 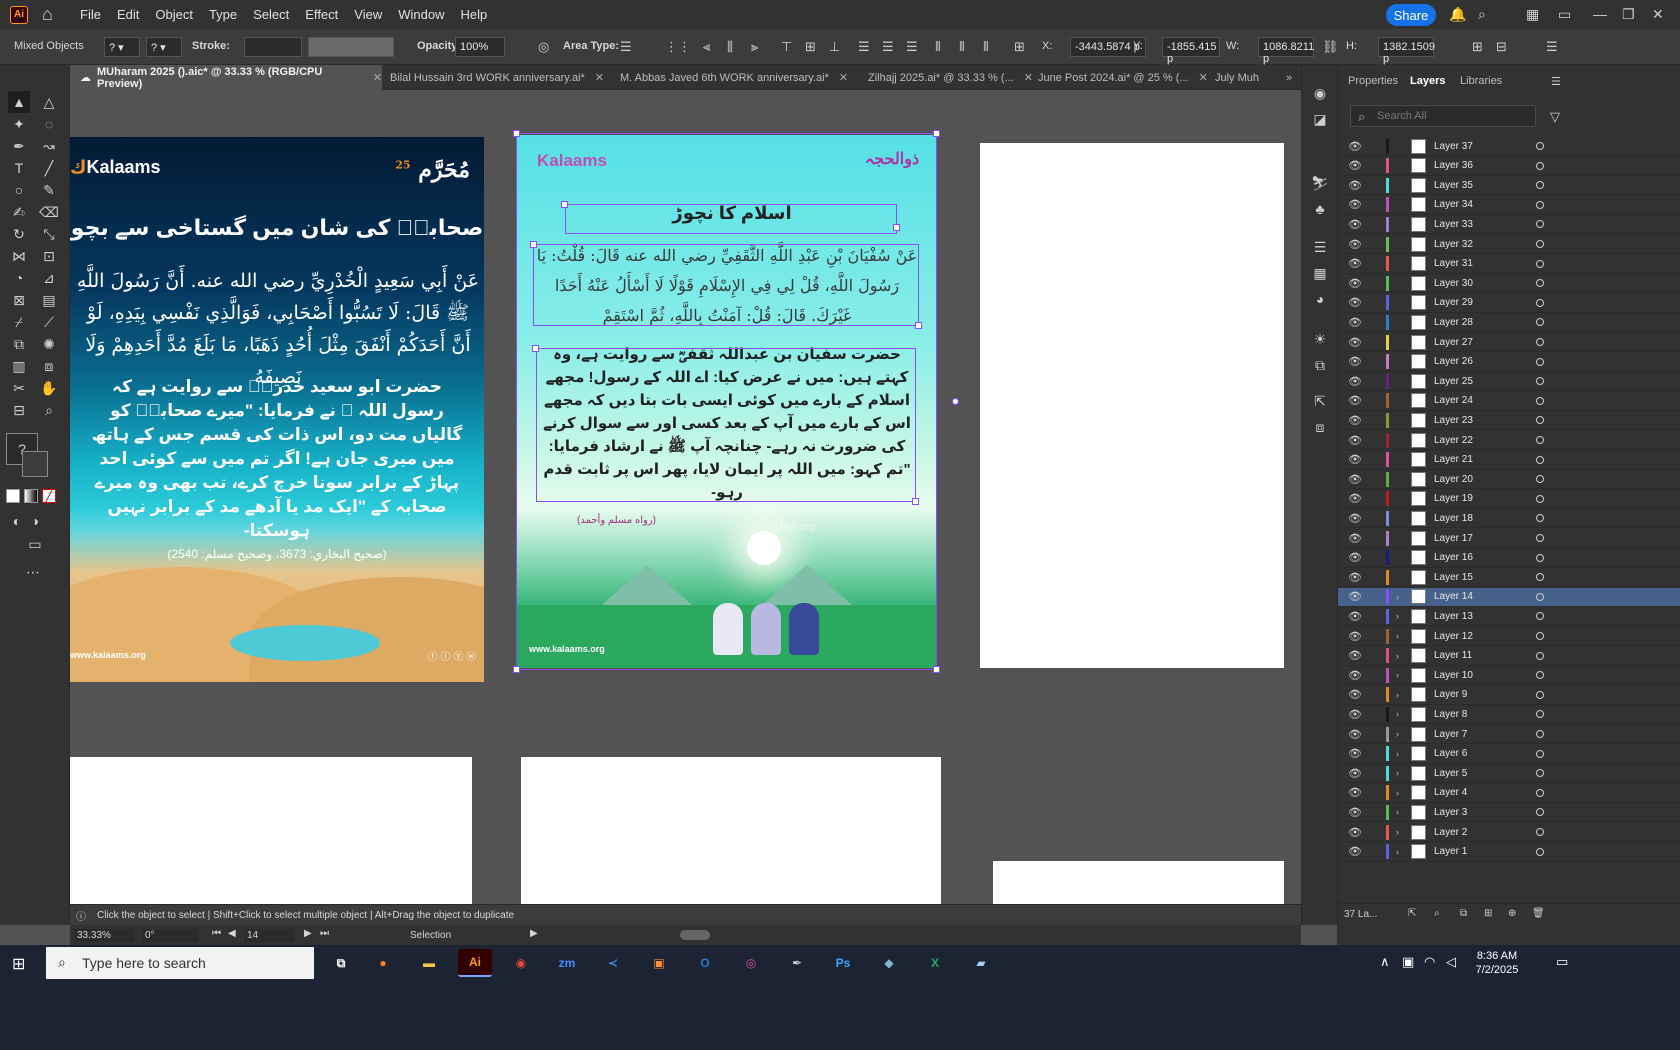 What do you see at coordinates (324, 933) in the screenshot?
I see `last-artboard-icon: ⏭` at bounding box center [324, 933].